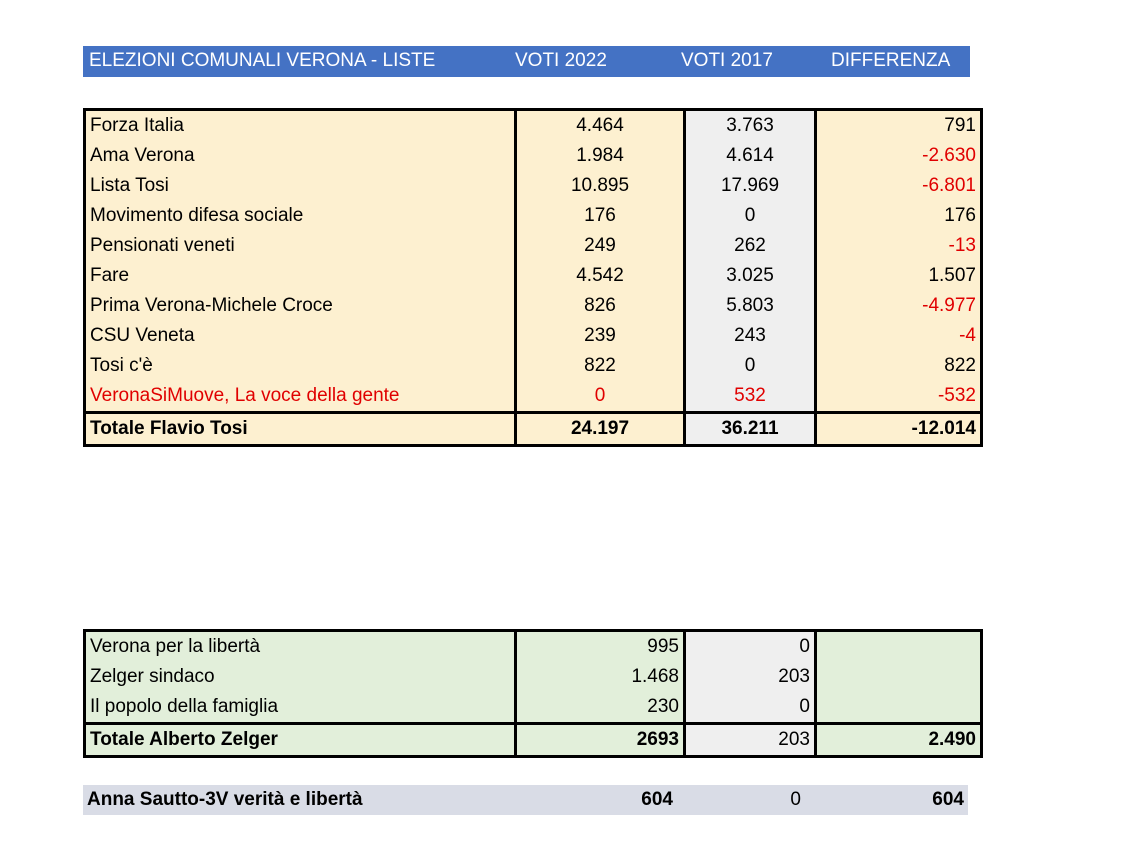 The image size is (1133, 864). I want to click on difference: -4.977, so click(898, 306).